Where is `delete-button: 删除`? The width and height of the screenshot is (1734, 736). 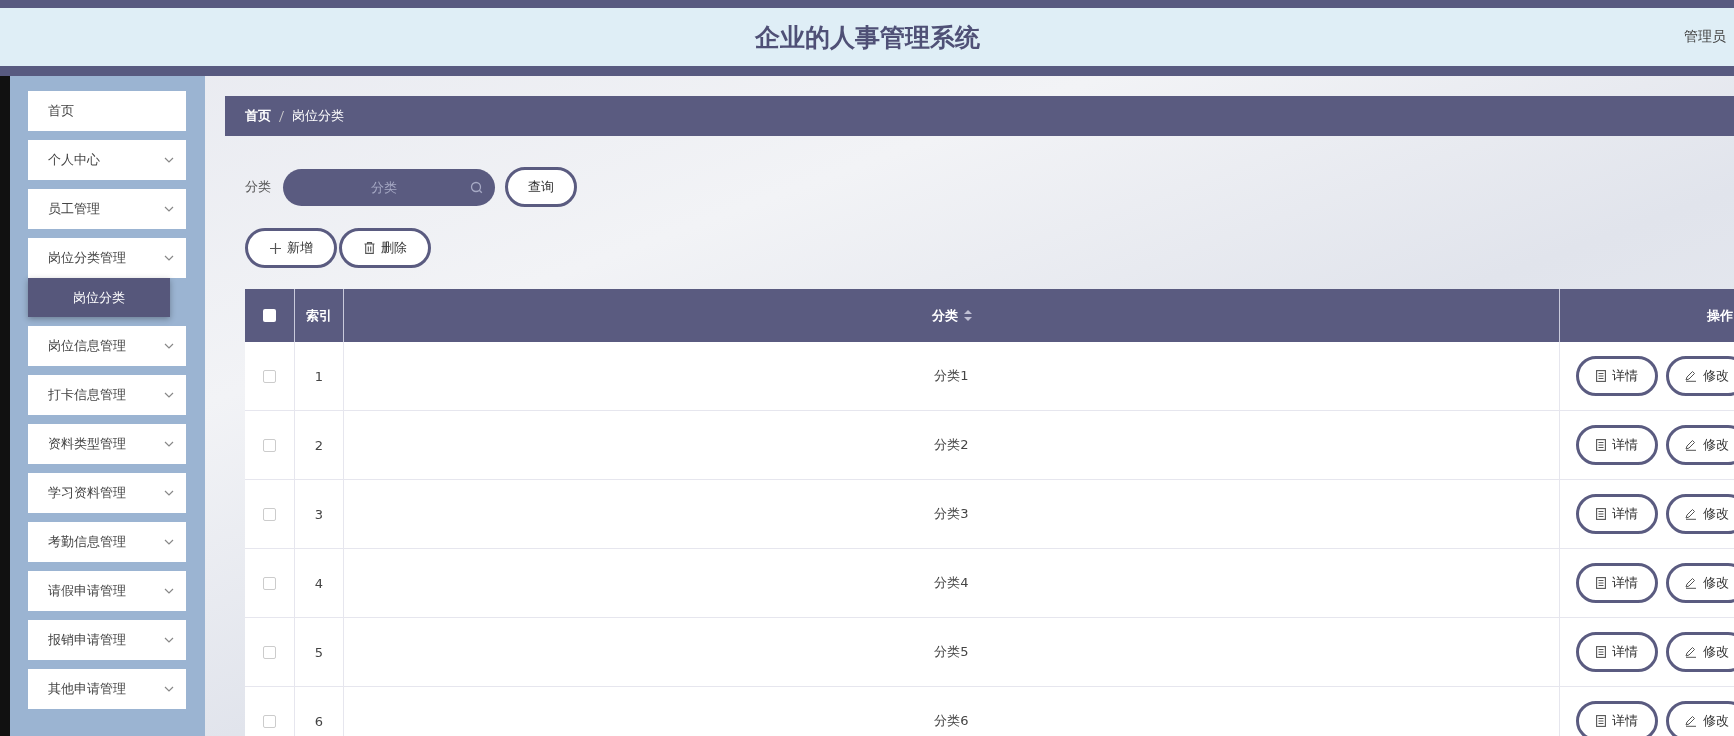
delete-button: 删除 is located at coordinates (385, 248).